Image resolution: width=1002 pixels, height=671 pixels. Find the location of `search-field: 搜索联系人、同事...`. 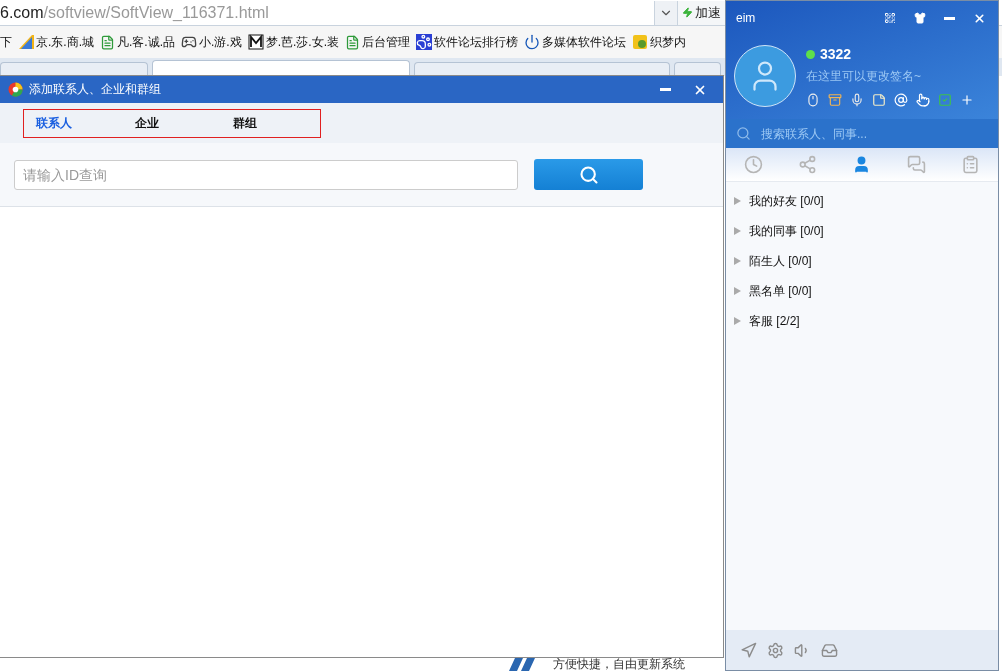

search-field: 搜索联系人、同事... is located at coordinates (871, 133).